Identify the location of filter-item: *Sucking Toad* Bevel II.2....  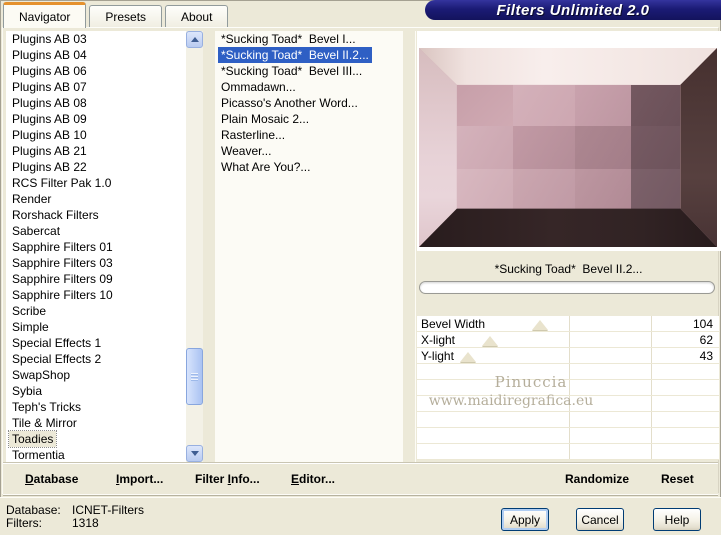
(309, 55).